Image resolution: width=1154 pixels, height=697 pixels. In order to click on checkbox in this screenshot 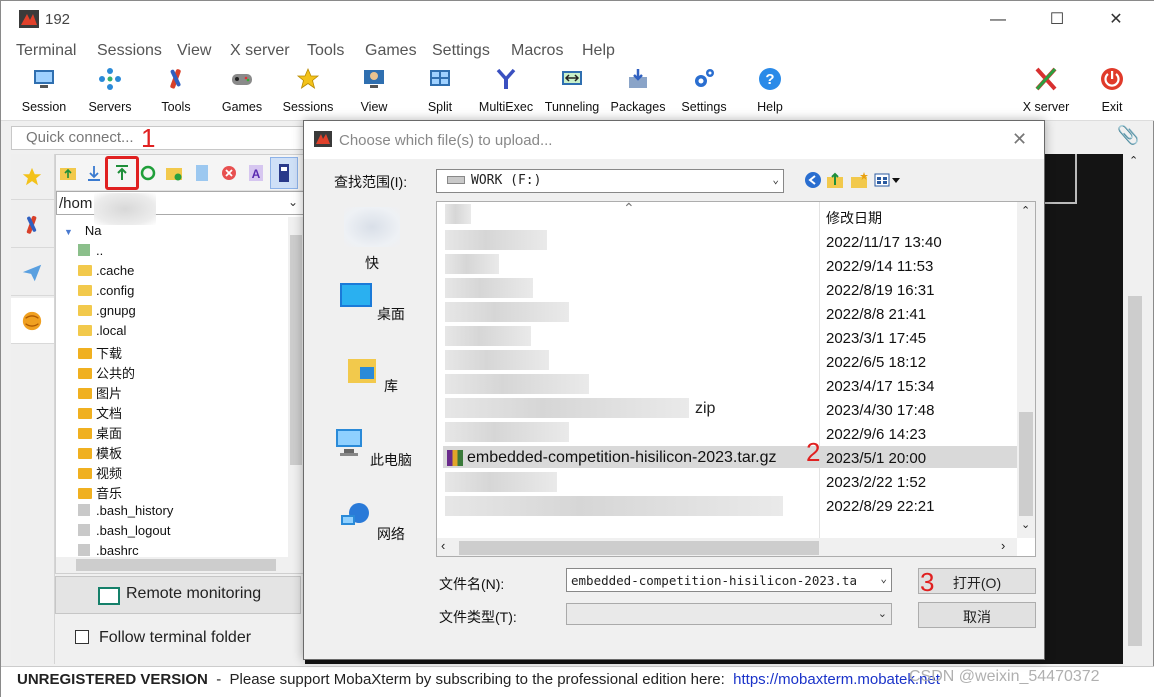, I will do `click(82, 637)`.